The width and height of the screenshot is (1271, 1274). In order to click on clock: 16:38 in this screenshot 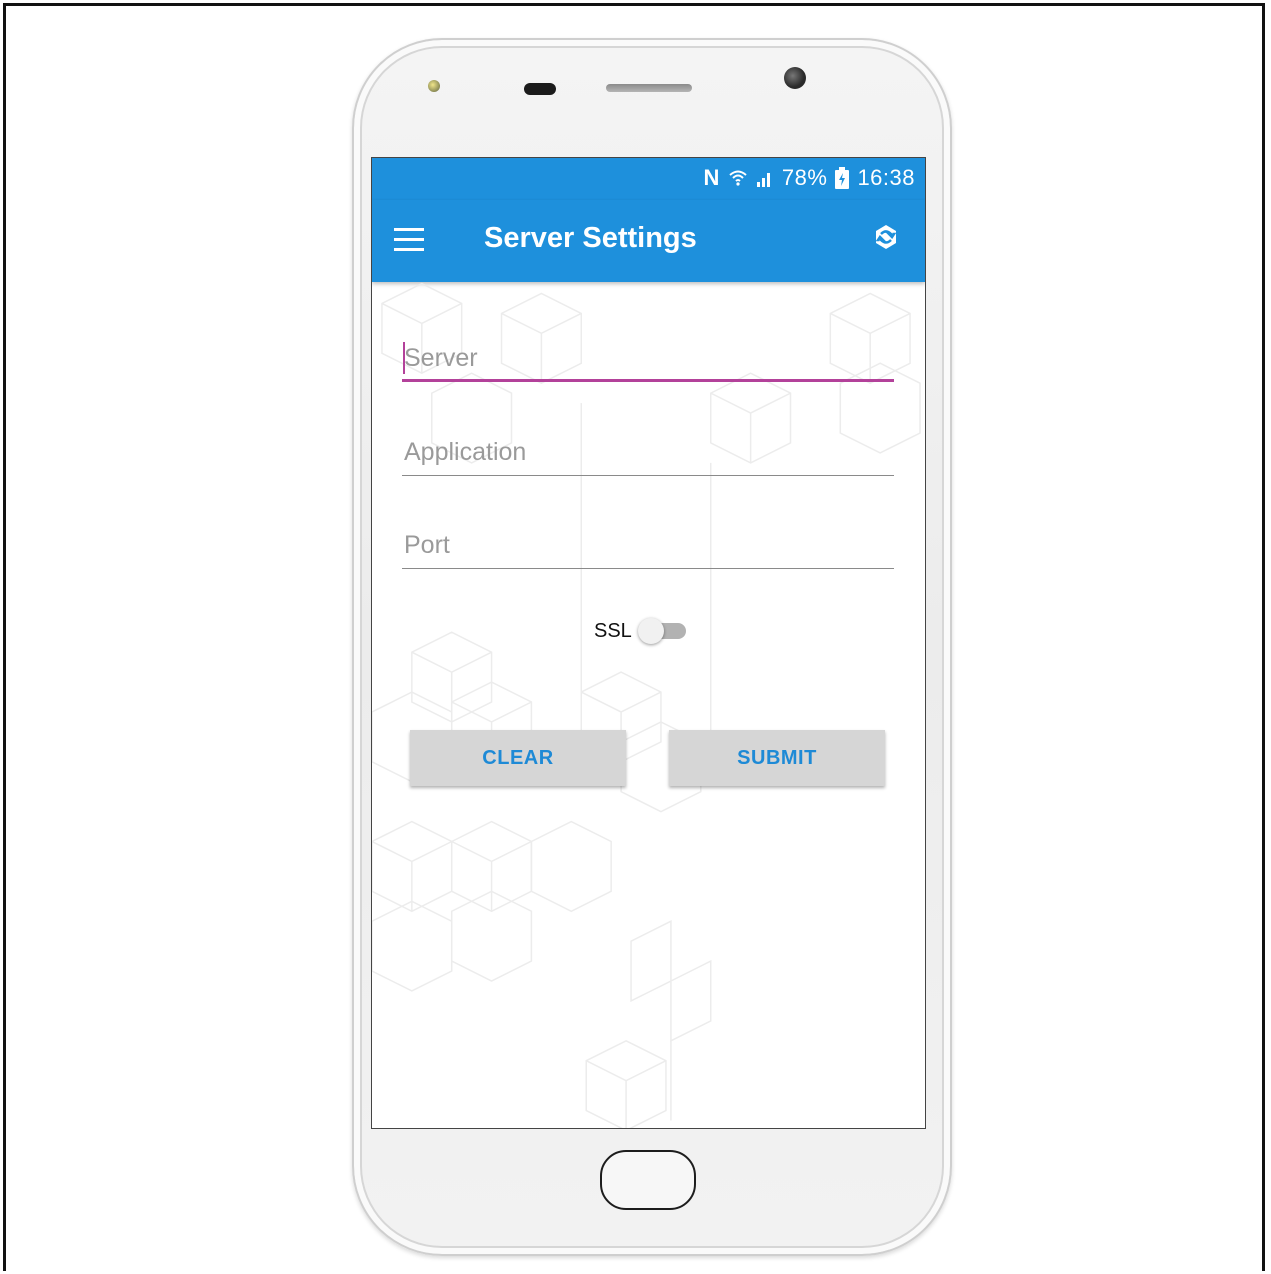, I will do `click(886, 177)`.